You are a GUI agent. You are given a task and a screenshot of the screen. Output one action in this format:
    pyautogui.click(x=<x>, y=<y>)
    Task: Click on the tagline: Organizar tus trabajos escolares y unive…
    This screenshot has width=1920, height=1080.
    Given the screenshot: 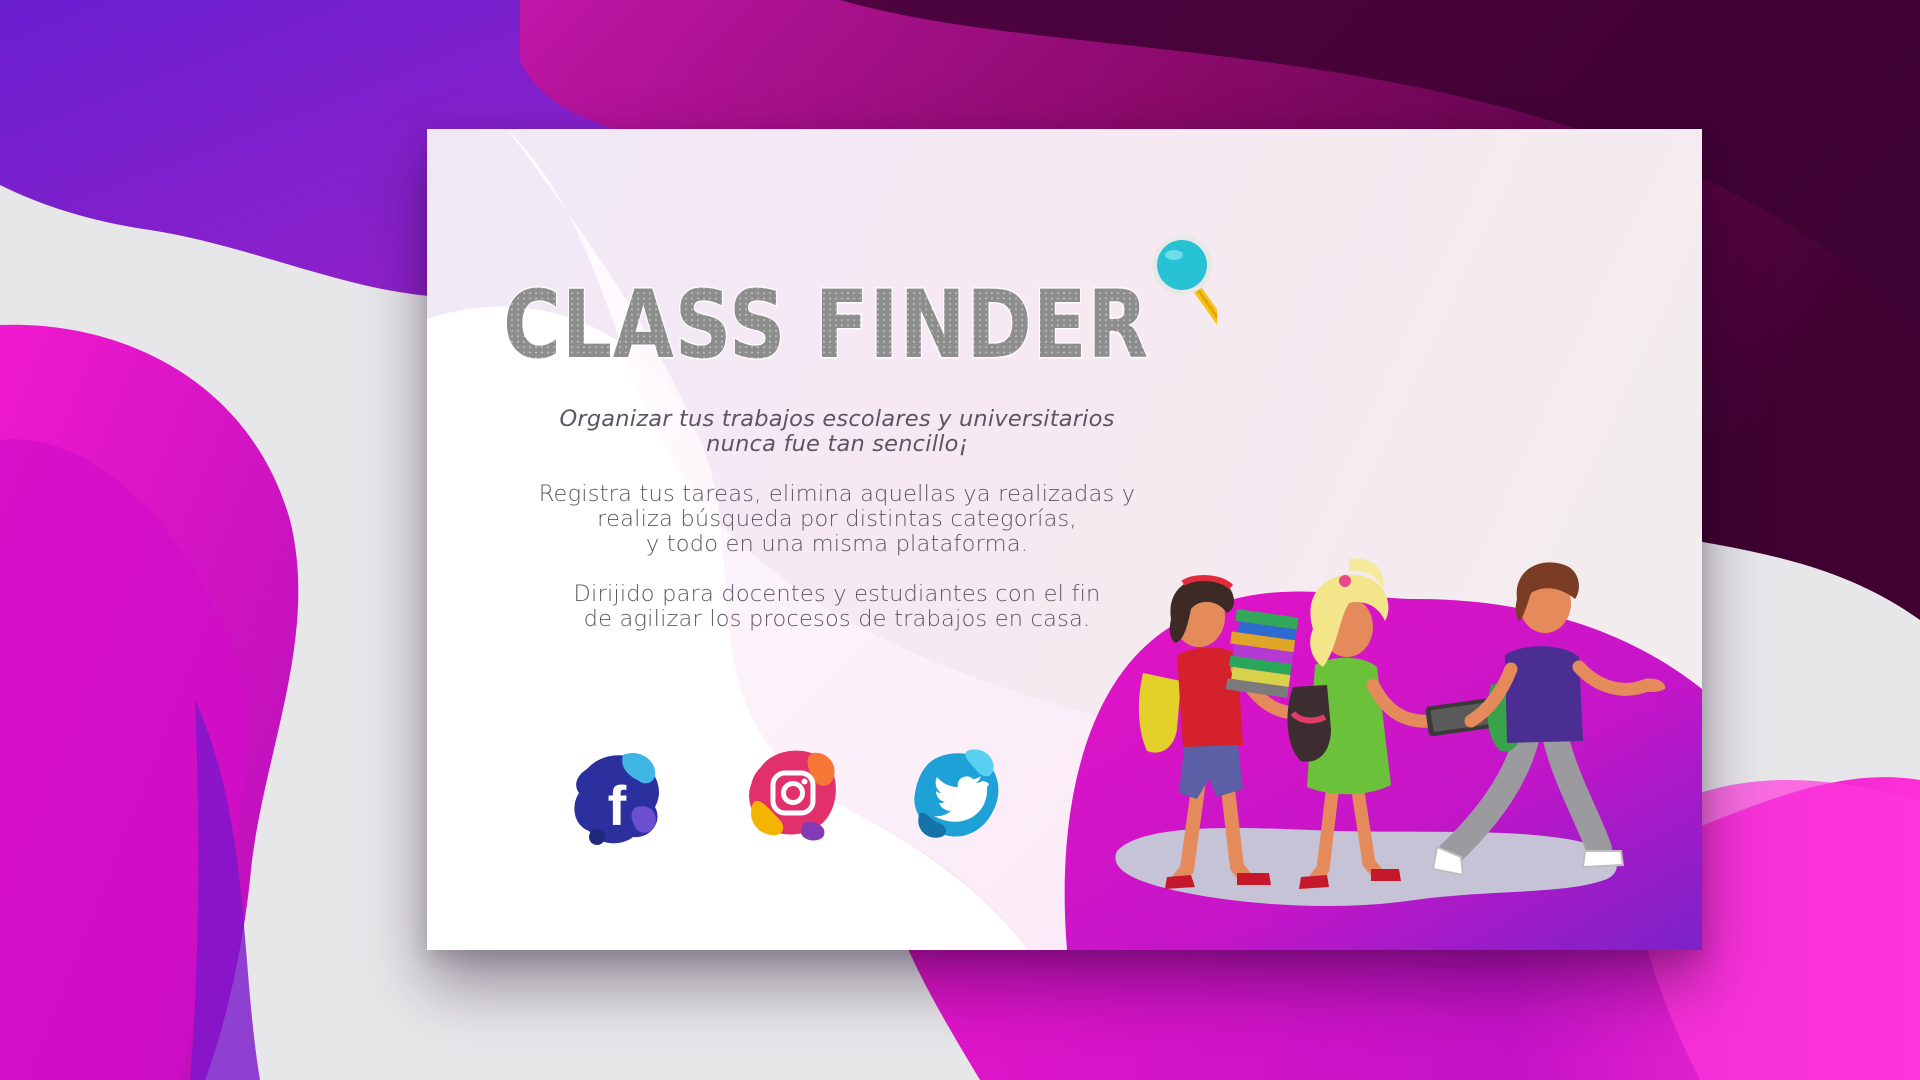 What is the action you would take?
    pyautogui.click(x=837, y=432)
    